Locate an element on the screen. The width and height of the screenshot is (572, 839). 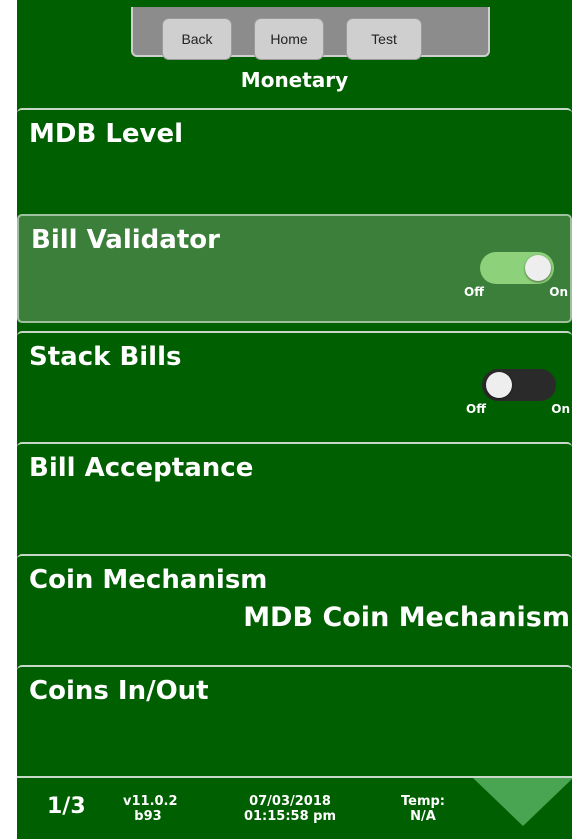
test-button: Test is located at coordinates (384, 39).